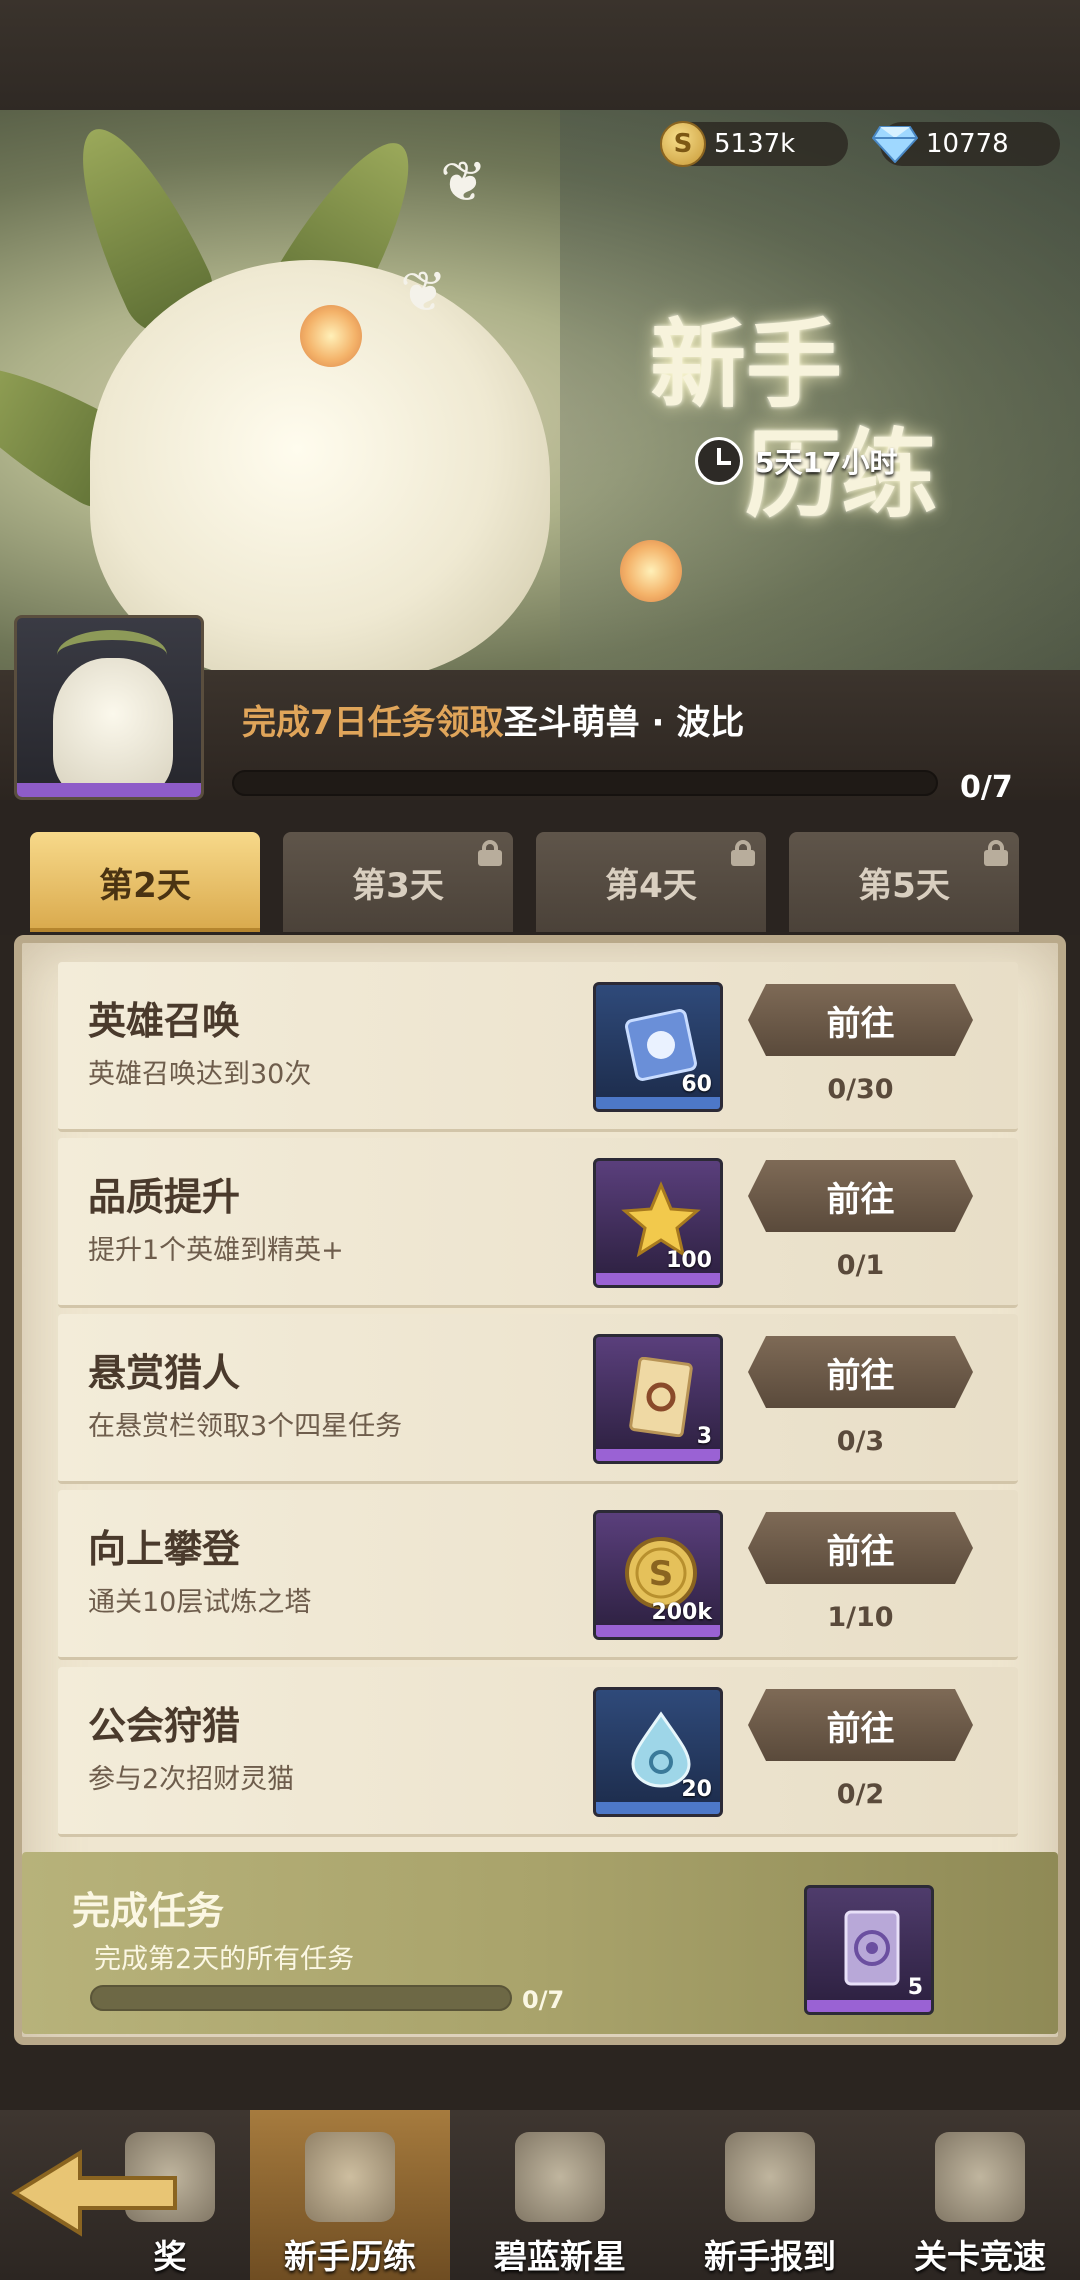  I want to click on item-quantity: 20, so click(696, 1789).